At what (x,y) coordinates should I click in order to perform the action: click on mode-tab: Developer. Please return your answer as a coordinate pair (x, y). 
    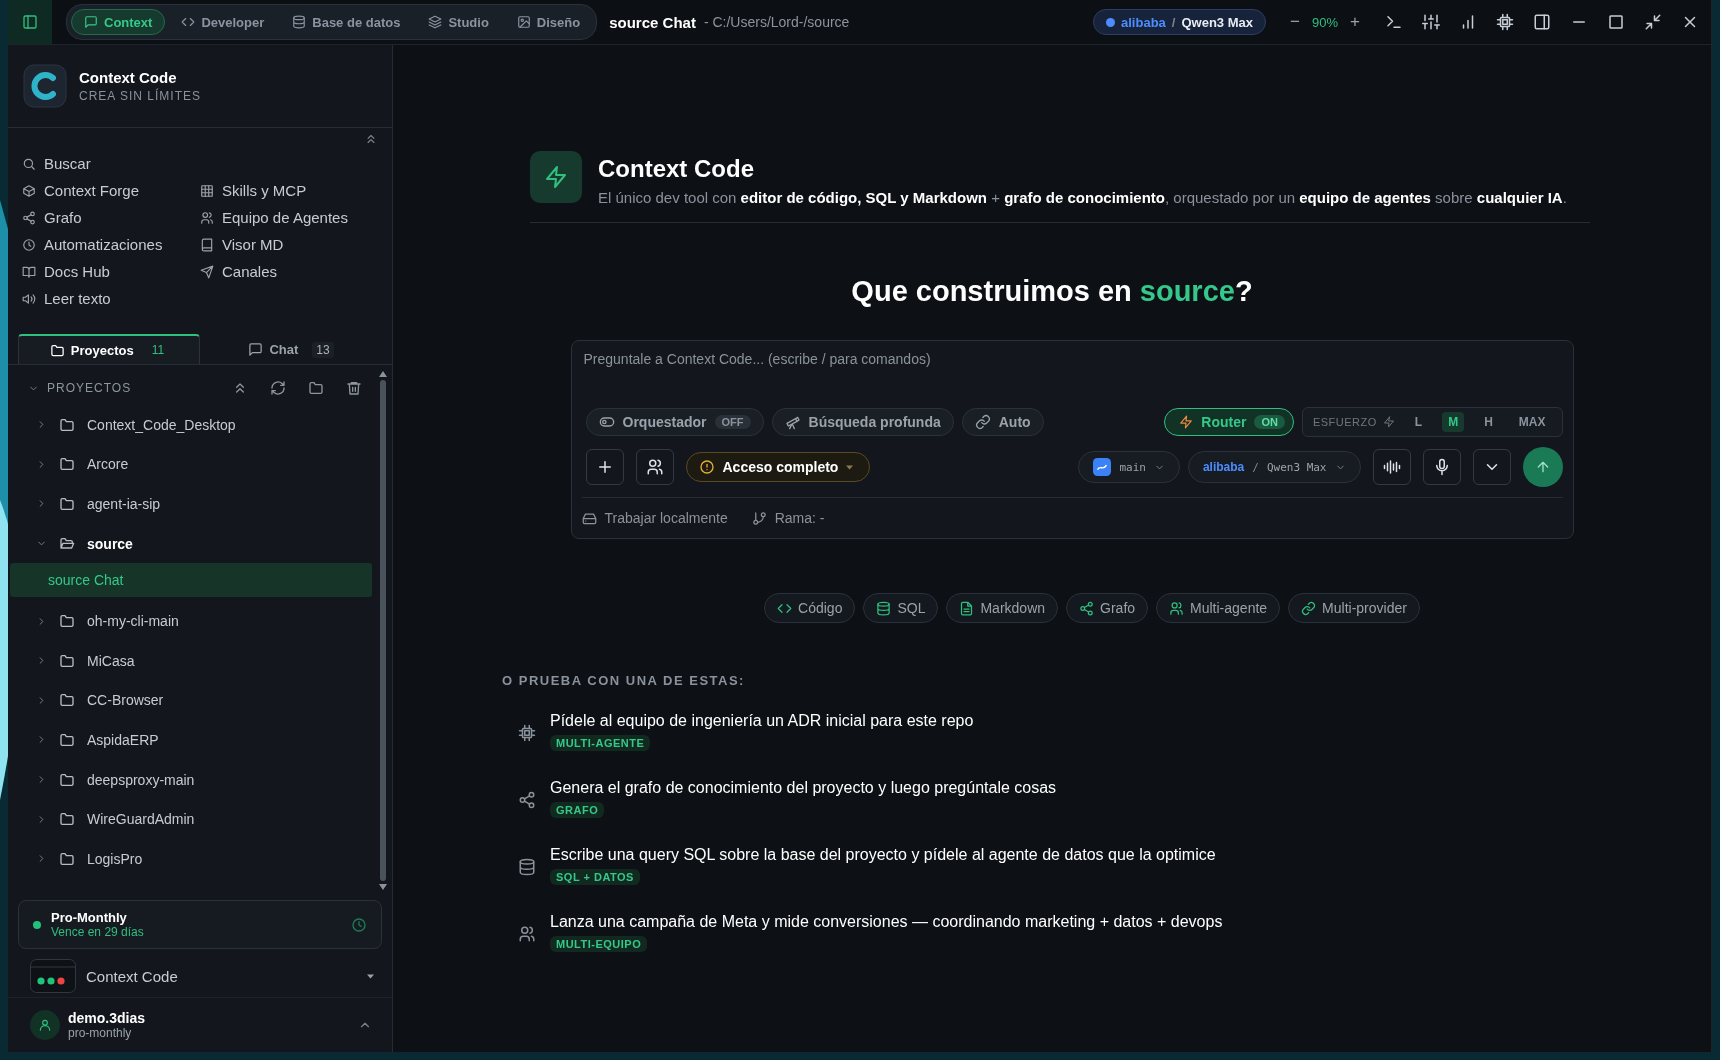
    Looking at the image, I should click on (223, 22).